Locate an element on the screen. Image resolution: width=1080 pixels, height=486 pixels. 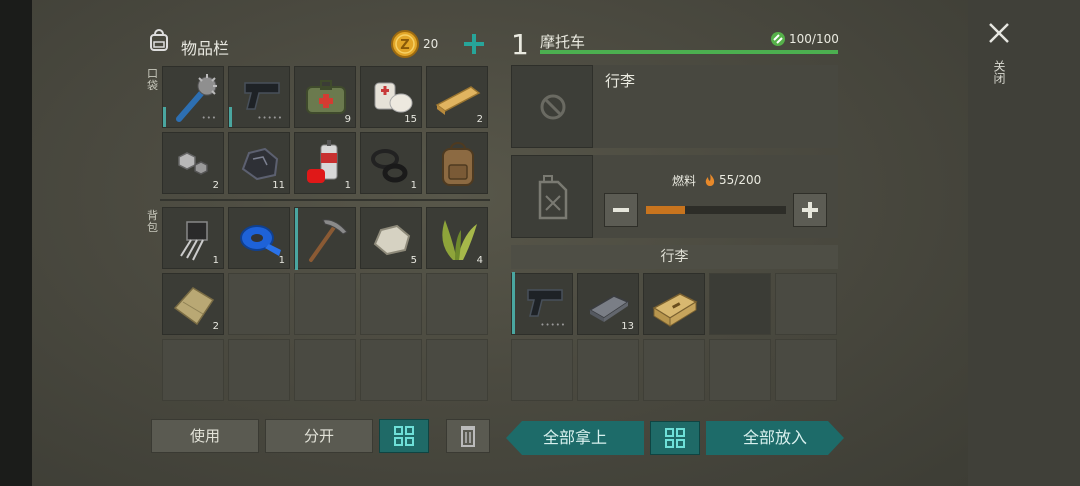
svg-text: Z is located at coordinates (404, 45).